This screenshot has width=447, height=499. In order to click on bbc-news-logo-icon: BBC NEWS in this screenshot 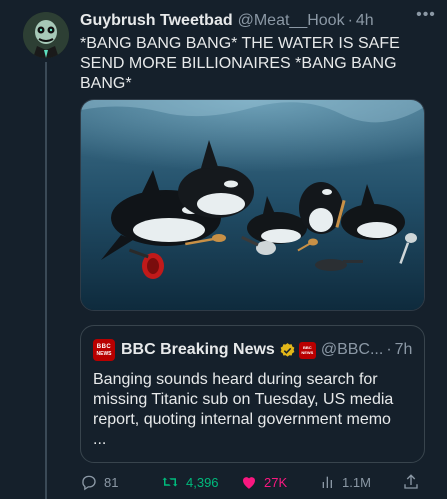, I will do `click(104, 350)`.